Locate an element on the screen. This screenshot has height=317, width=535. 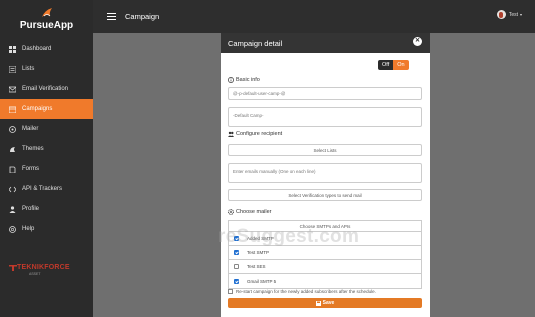
info-icon is located at coordinates (231, 80).